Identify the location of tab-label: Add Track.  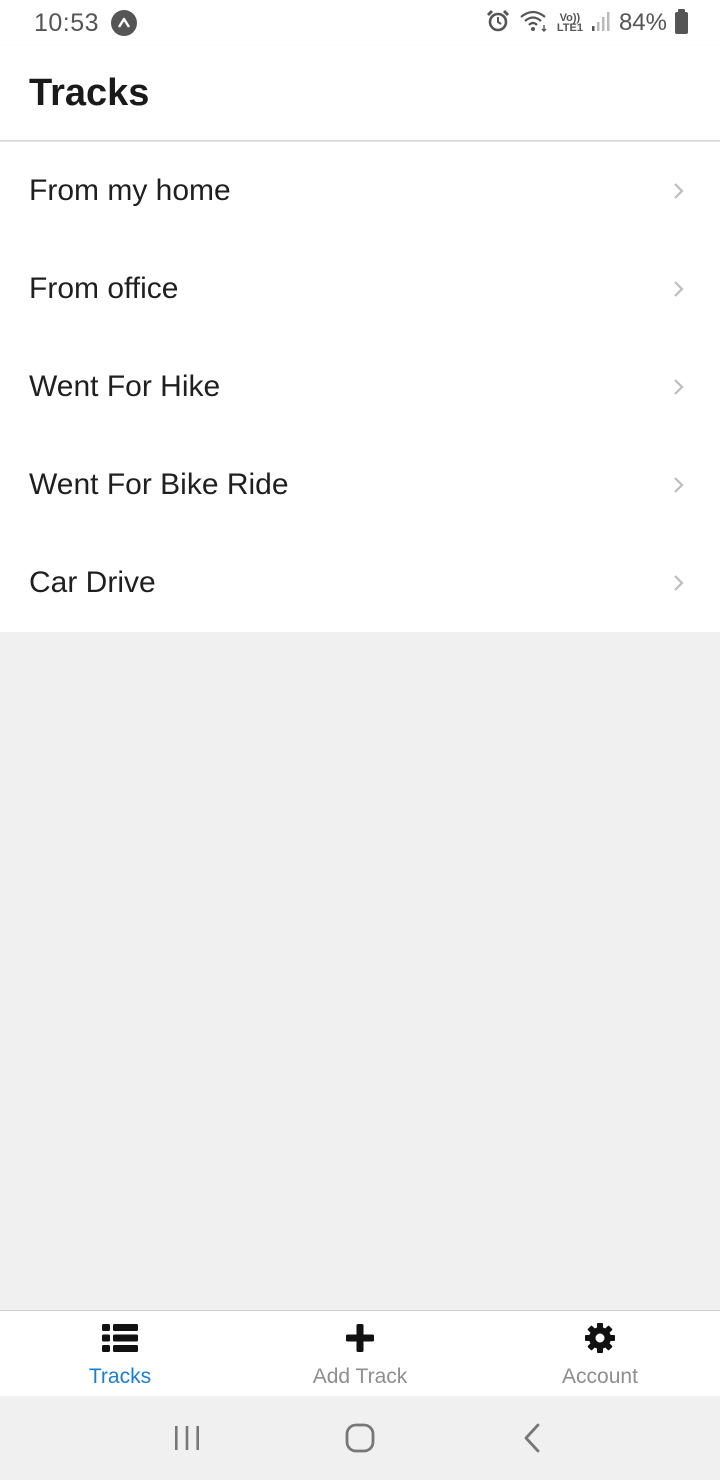
(360, 1376).